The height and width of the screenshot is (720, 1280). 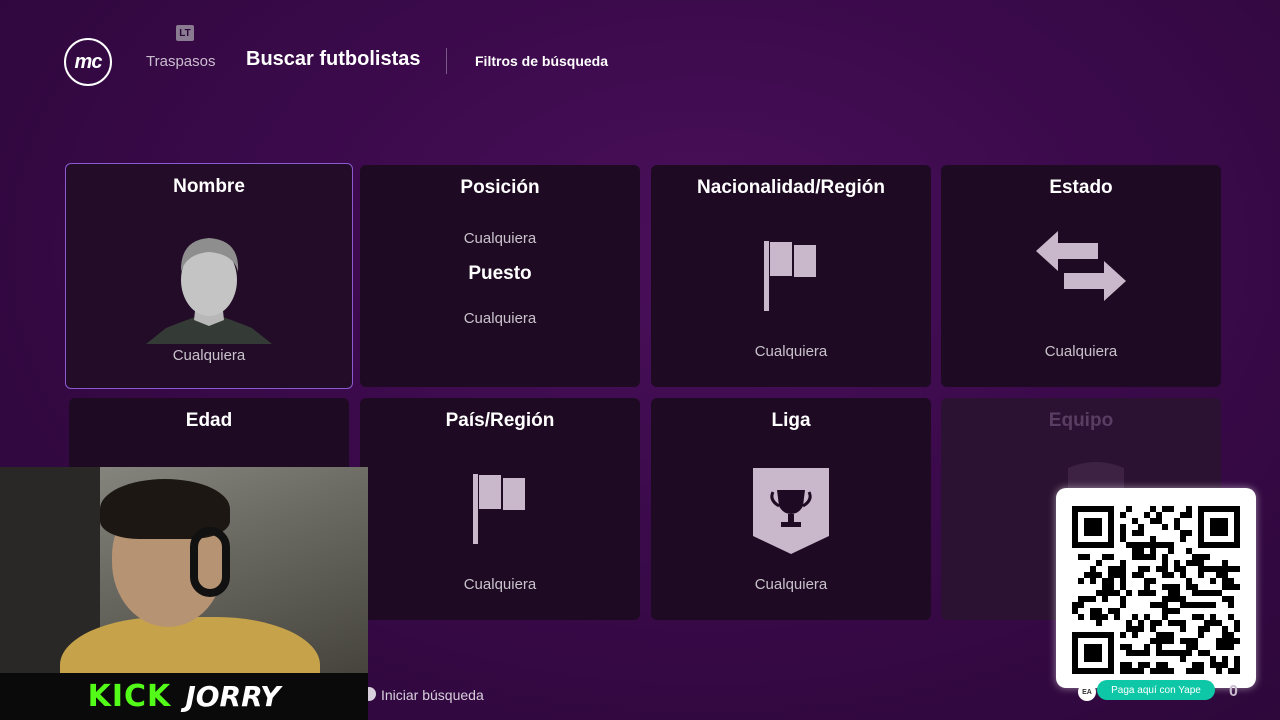 What do you see at coordinates (180, 61) in the screenshot?
I see `tab-traspasos: Traspasos` at bounding box center [180, 61].